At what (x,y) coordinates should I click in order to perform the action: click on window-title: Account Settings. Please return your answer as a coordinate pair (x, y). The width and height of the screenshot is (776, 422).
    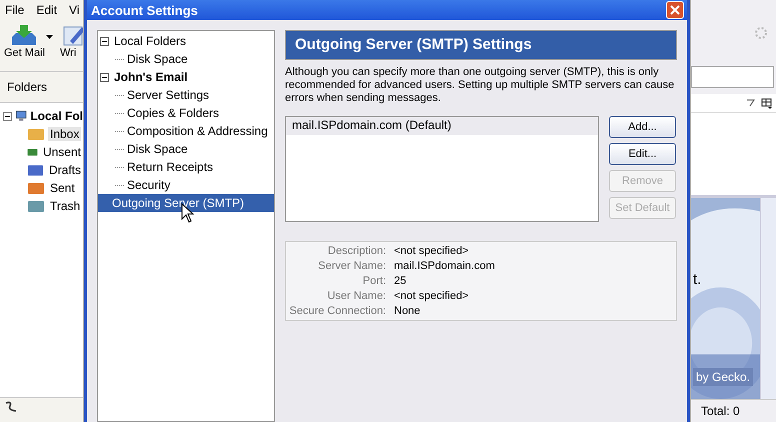
    Looking at the image, I should click on (144, 10).